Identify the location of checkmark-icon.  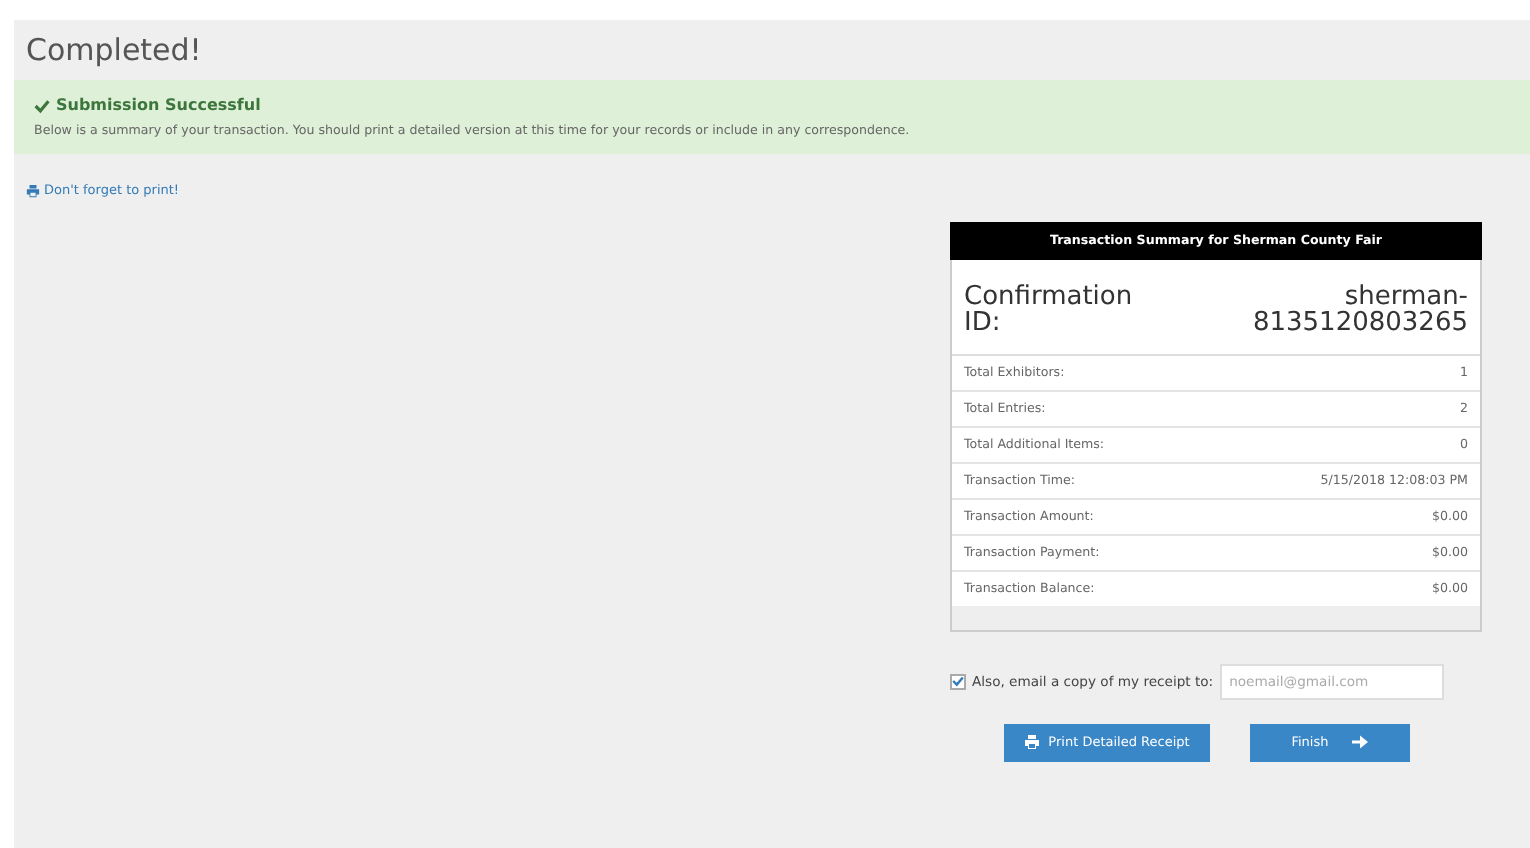
(42, 105).